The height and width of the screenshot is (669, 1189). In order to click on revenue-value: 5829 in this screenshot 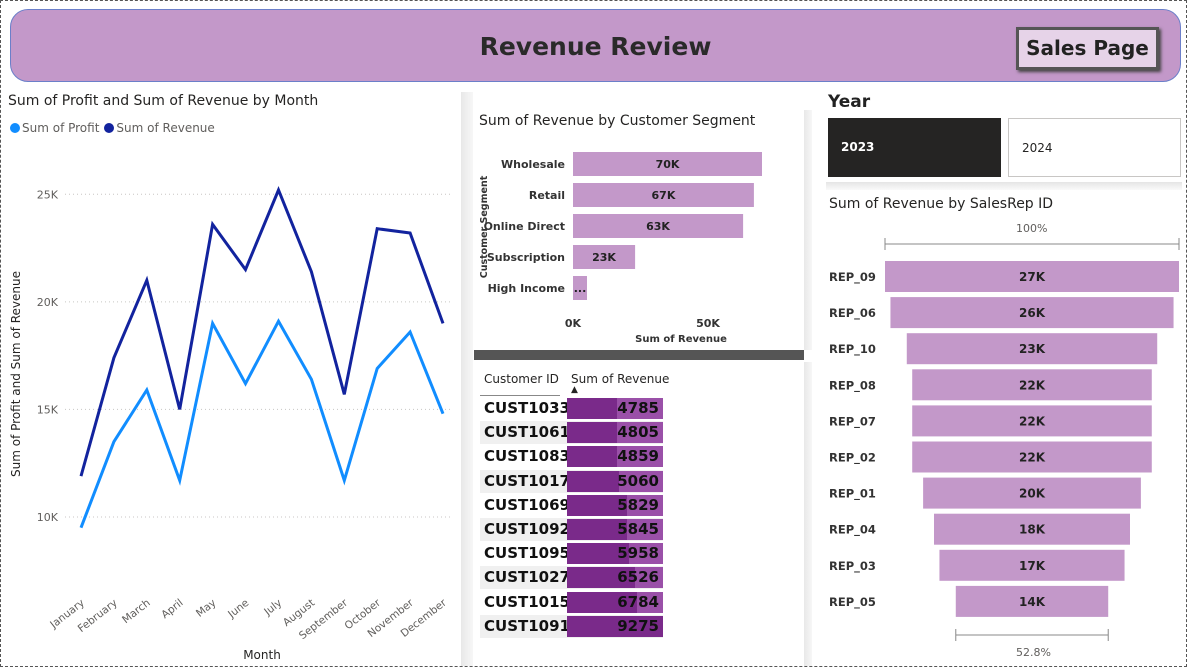, I will do `click(638, 504)`.